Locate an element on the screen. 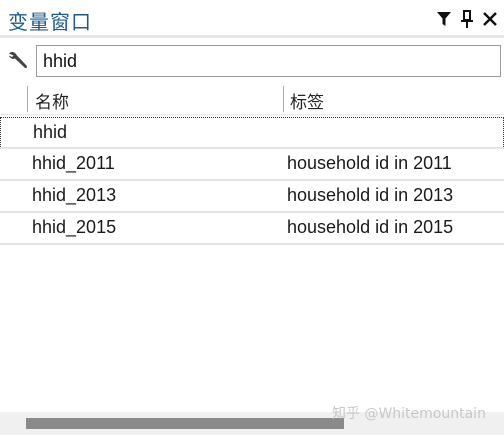  variable-name: hhid_2015 is located at coordinates (74, 227).